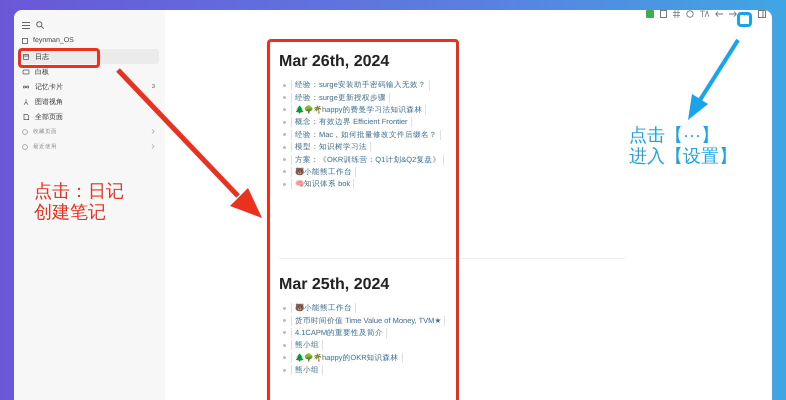 This screenshot has width=786, height=400. Describe the element at coordinates (26, 25) in the screenshot. I see `menu-icon` at that location.